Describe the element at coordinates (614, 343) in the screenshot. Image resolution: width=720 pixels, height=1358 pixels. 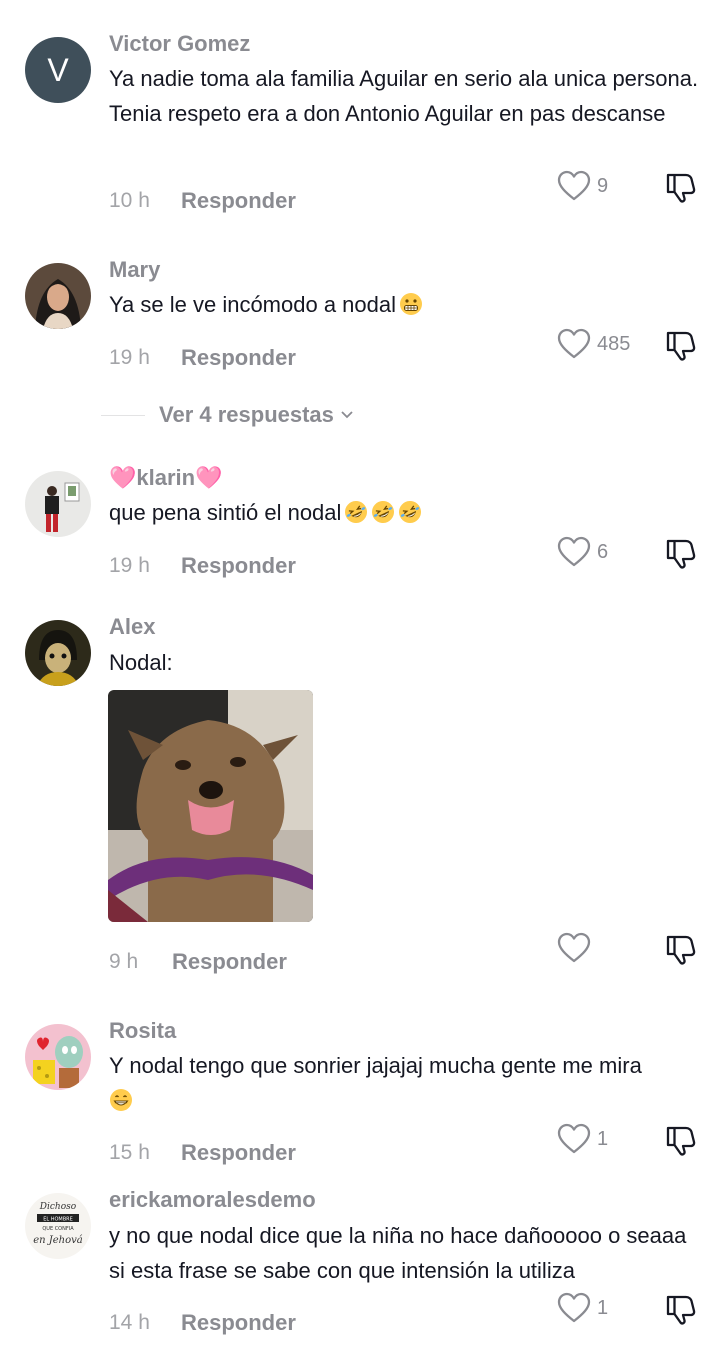
I see `like-count: 485` at that location.